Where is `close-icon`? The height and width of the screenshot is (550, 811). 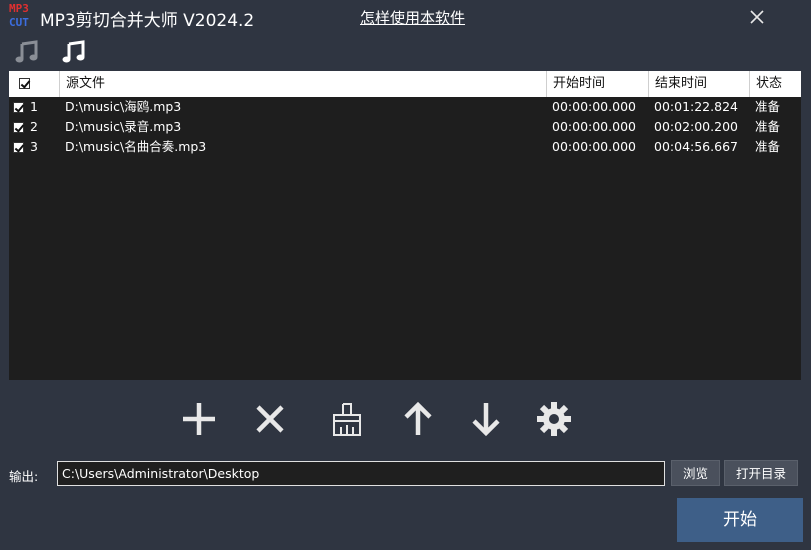
close-icon is located at coordinates (757, 17).